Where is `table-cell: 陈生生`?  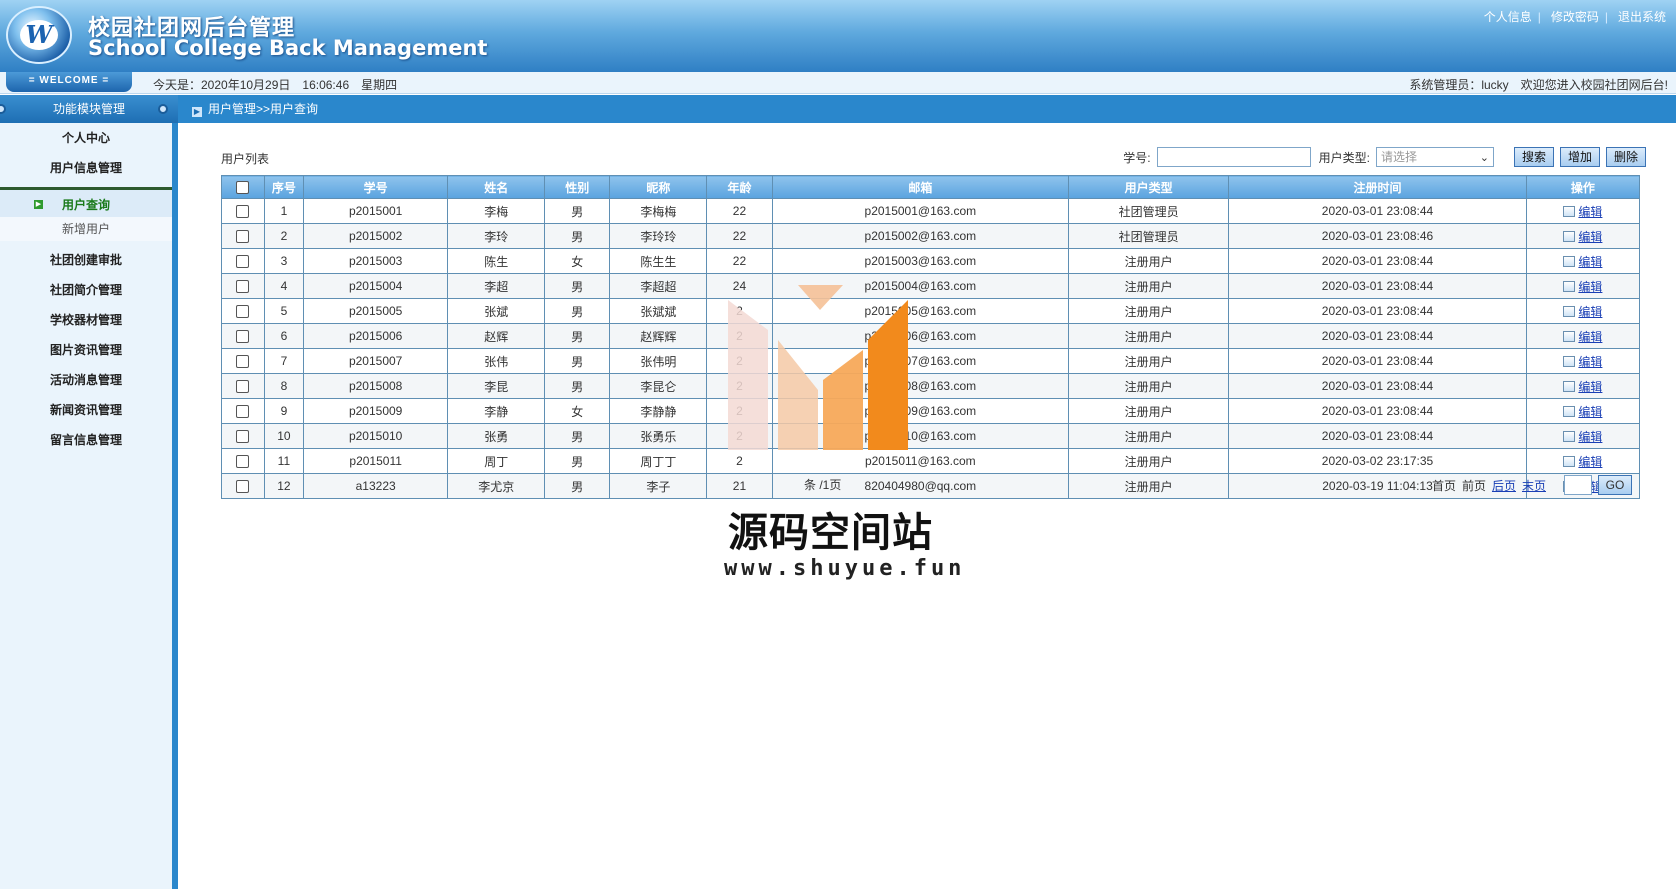
table-cell: 陈生生 is located at coordinates (658, 261).